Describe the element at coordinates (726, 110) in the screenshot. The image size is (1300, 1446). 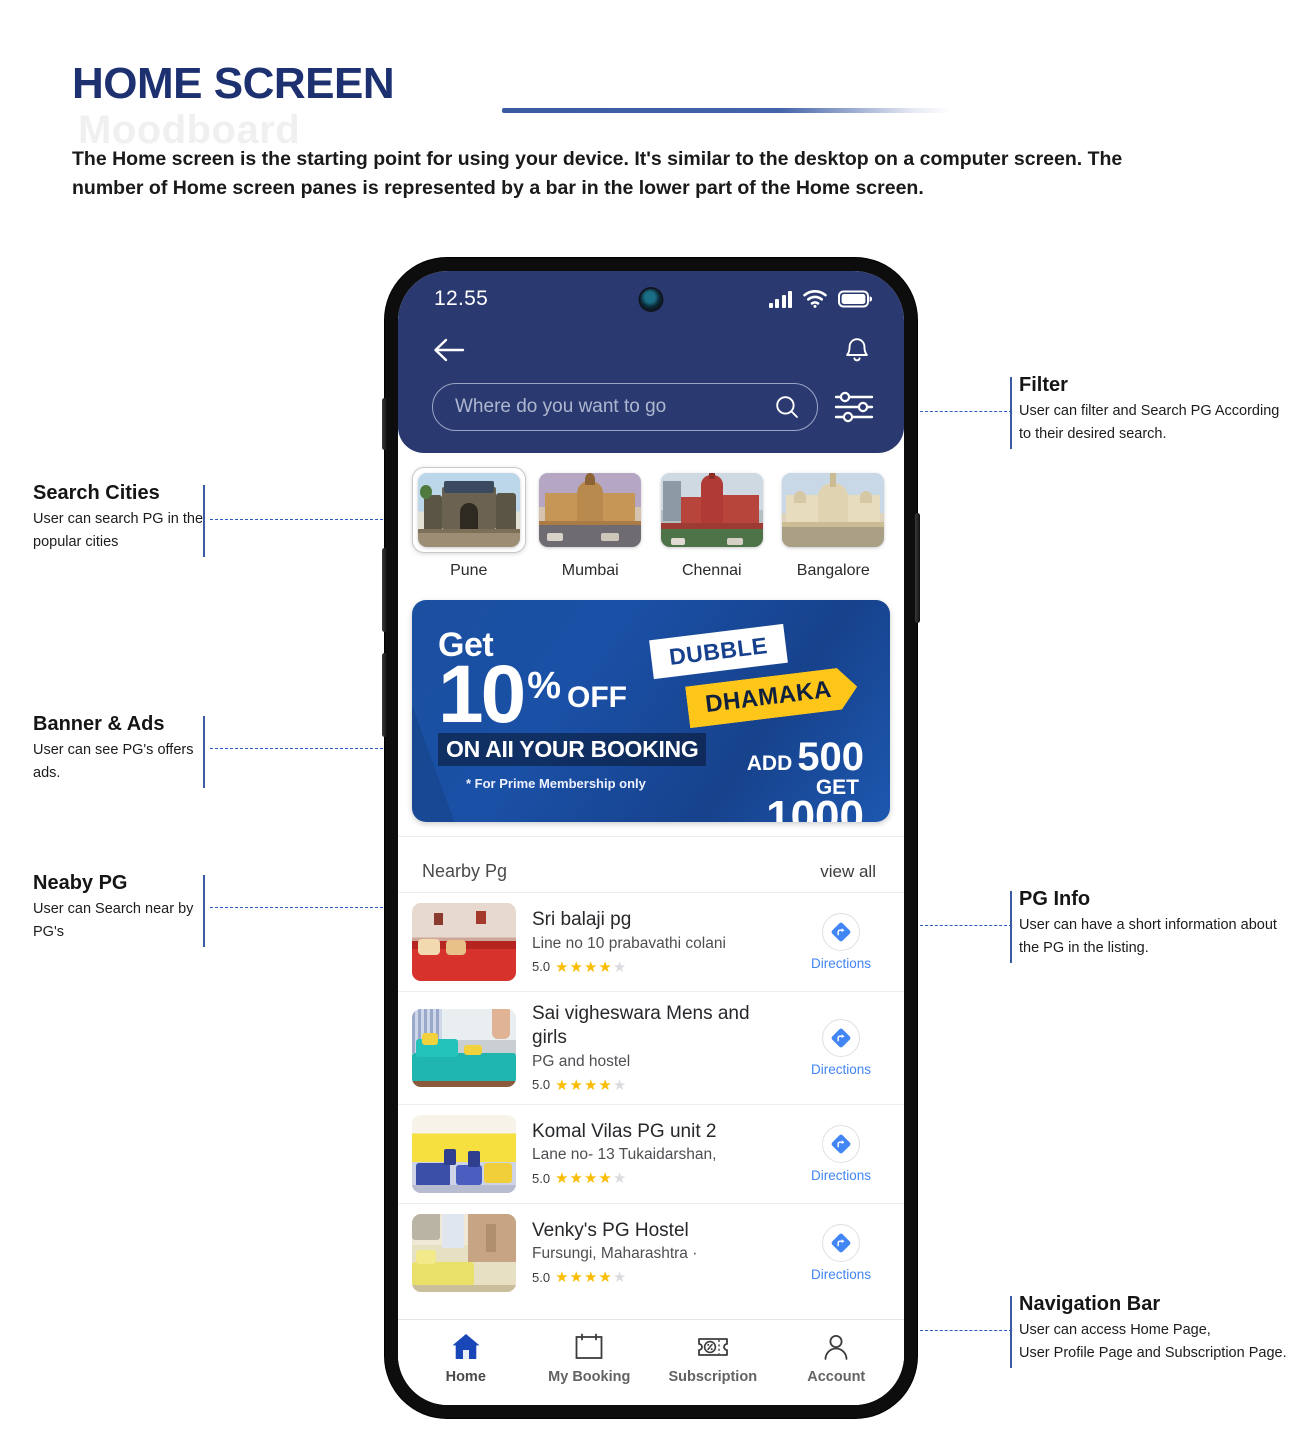
I see `title-underline-rule` at that location.